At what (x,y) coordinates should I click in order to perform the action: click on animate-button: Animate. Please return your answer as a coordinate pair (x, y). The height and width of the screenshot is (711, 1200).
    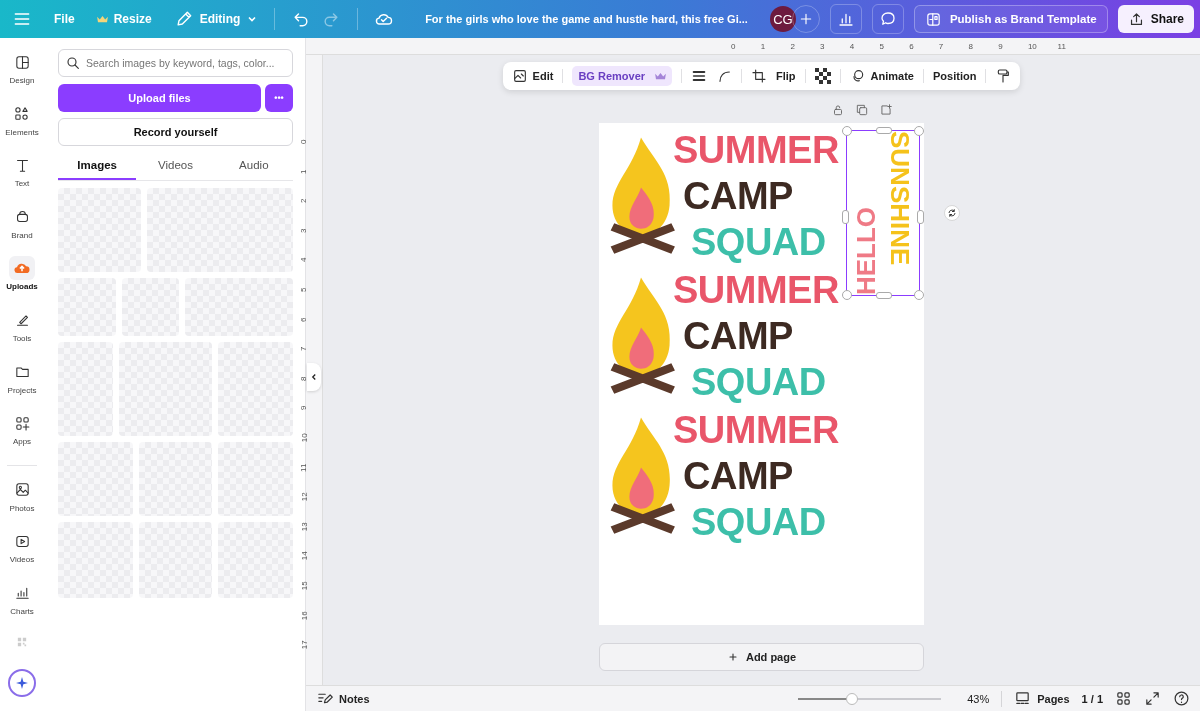
    Looking at the image, I should click on (881, 76).